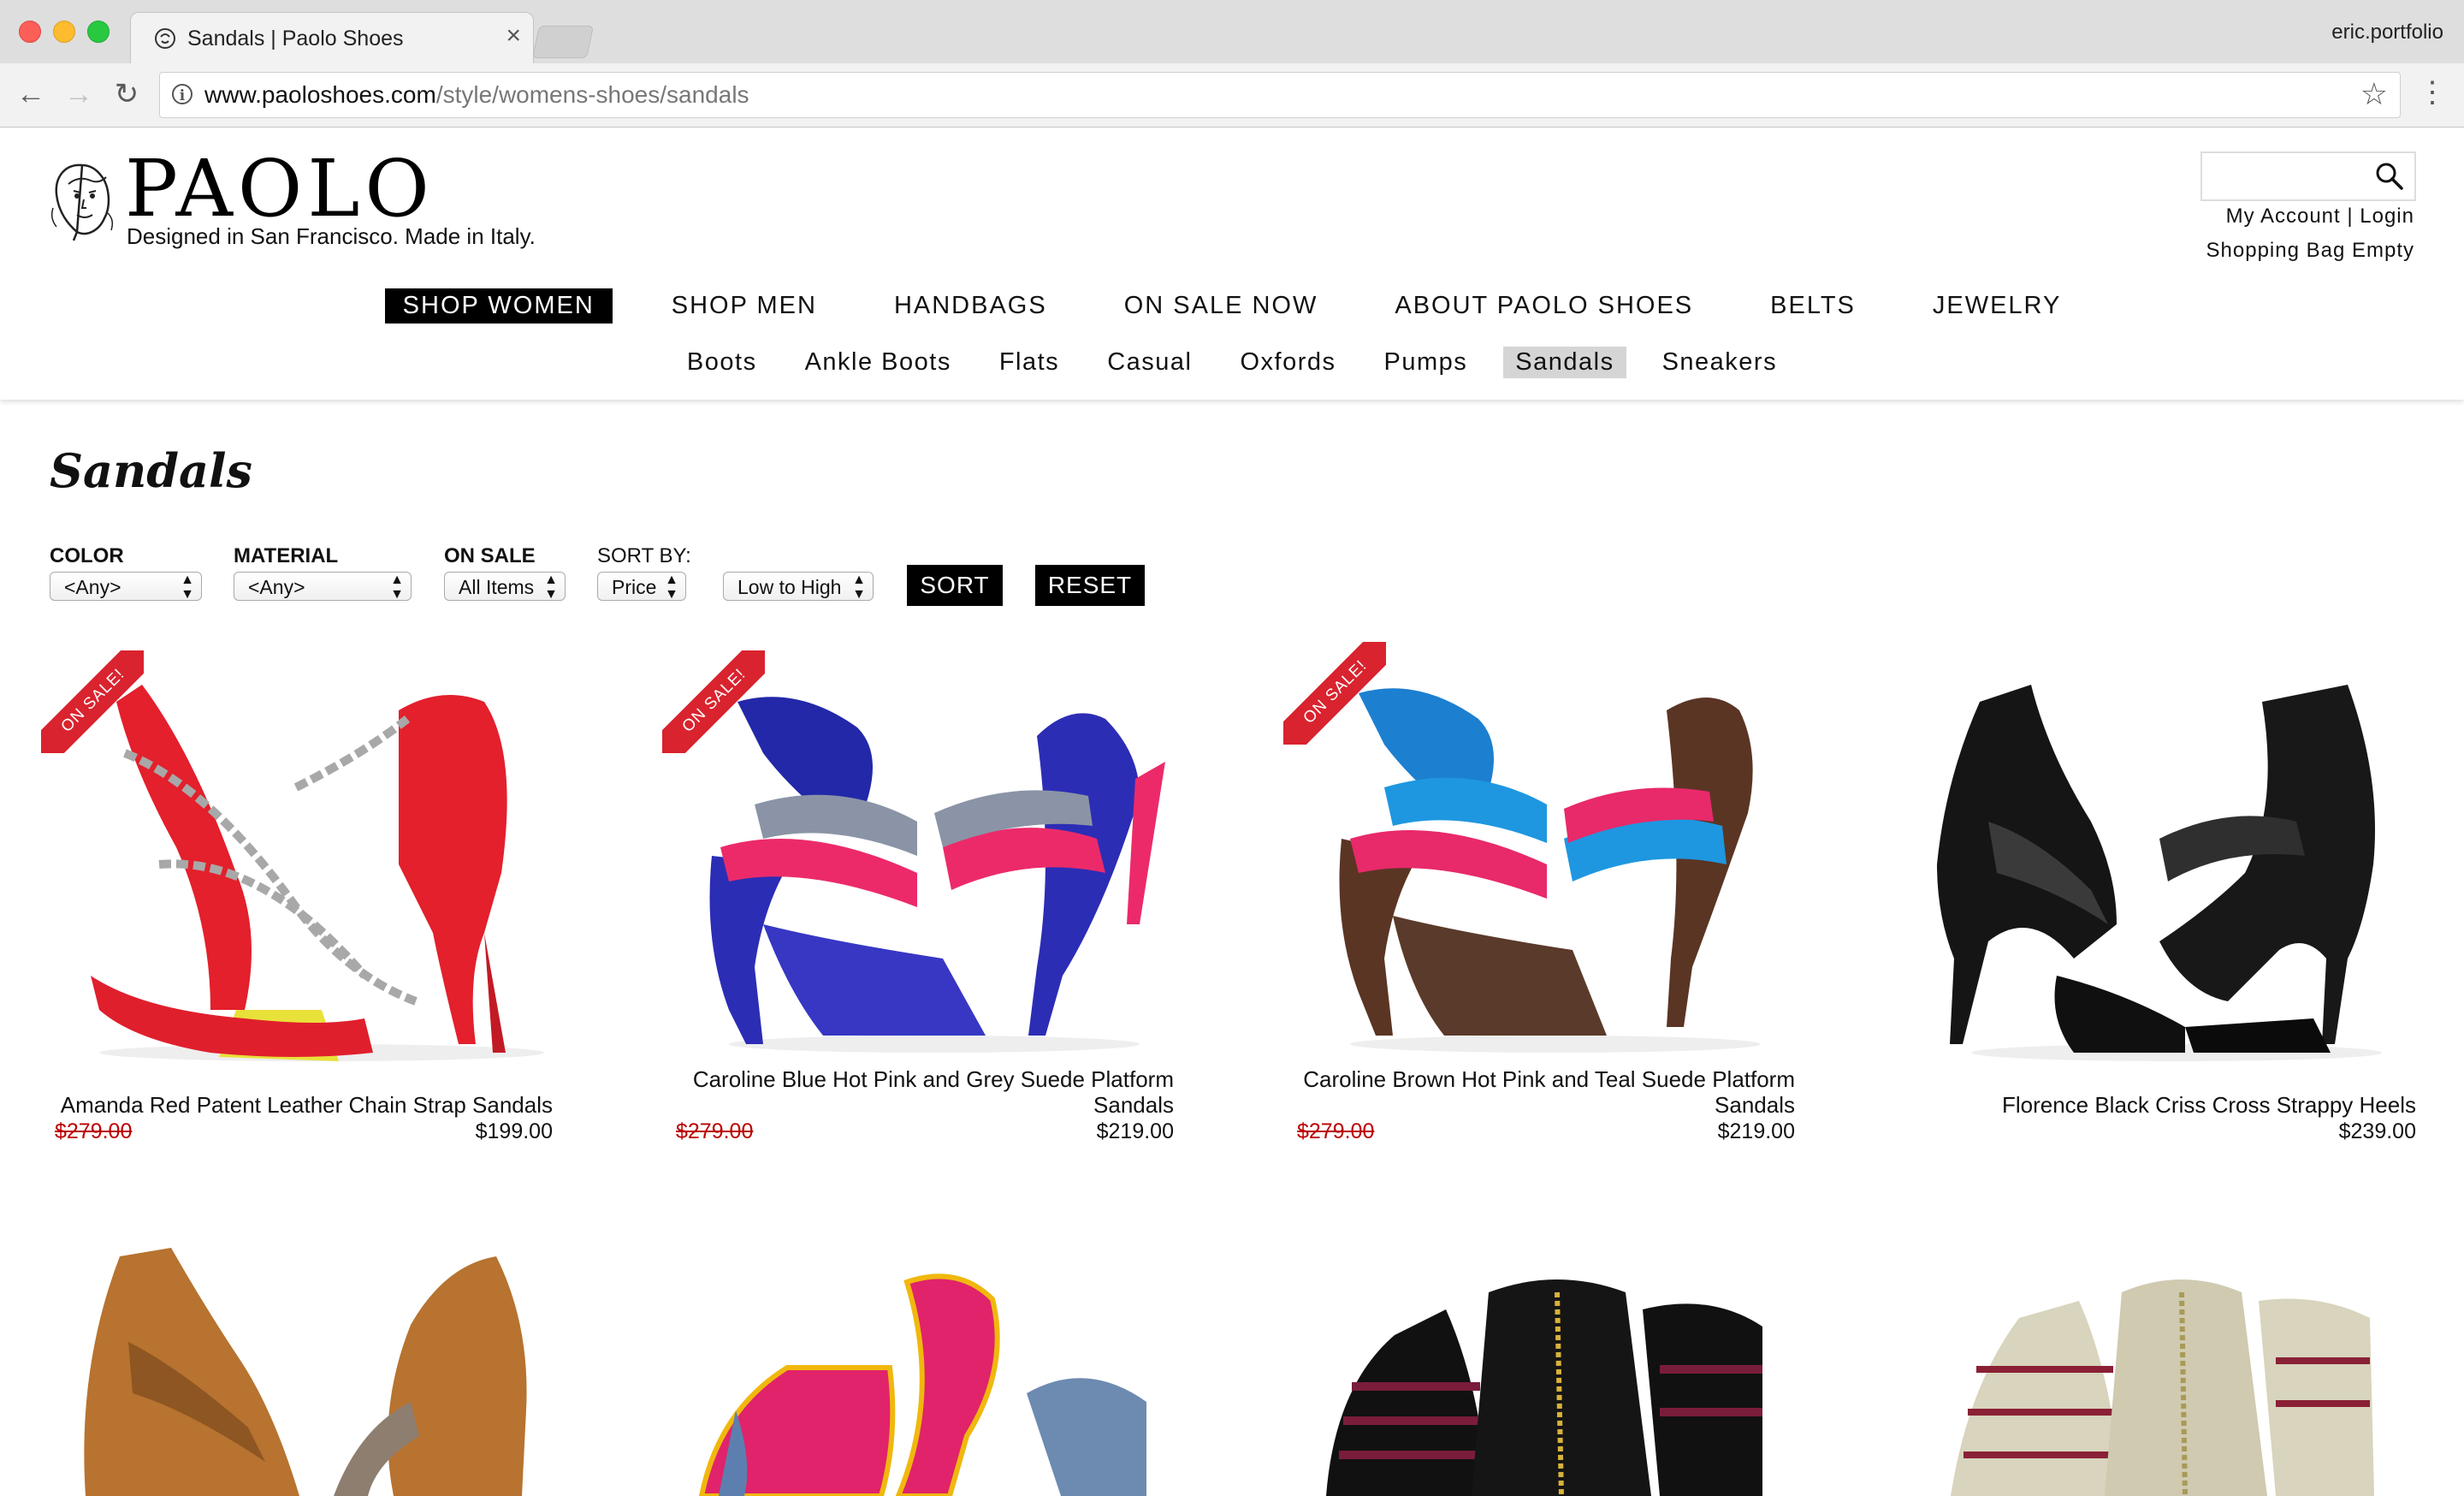 Image resolution: width=2464 pixels, height=1496 pixels. Describe the element at coordinates (295, 38) in the screenshot. I see `tab-title: Sandals | Paolo Shoes` at that location.